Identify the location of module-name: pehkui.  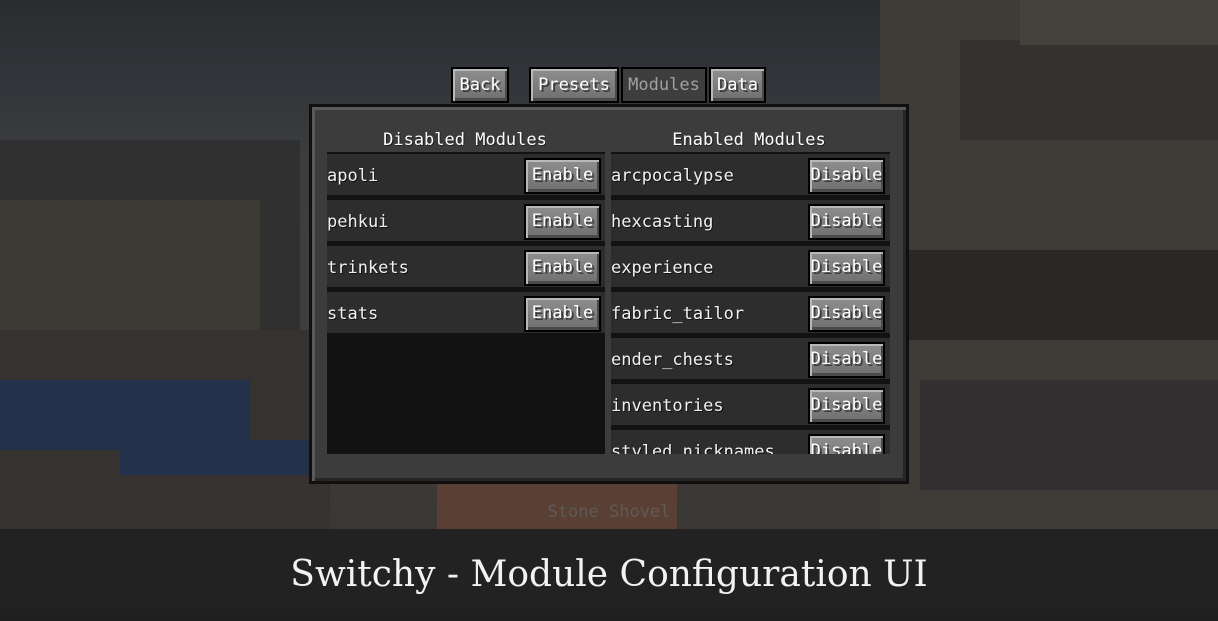
(358, 222).